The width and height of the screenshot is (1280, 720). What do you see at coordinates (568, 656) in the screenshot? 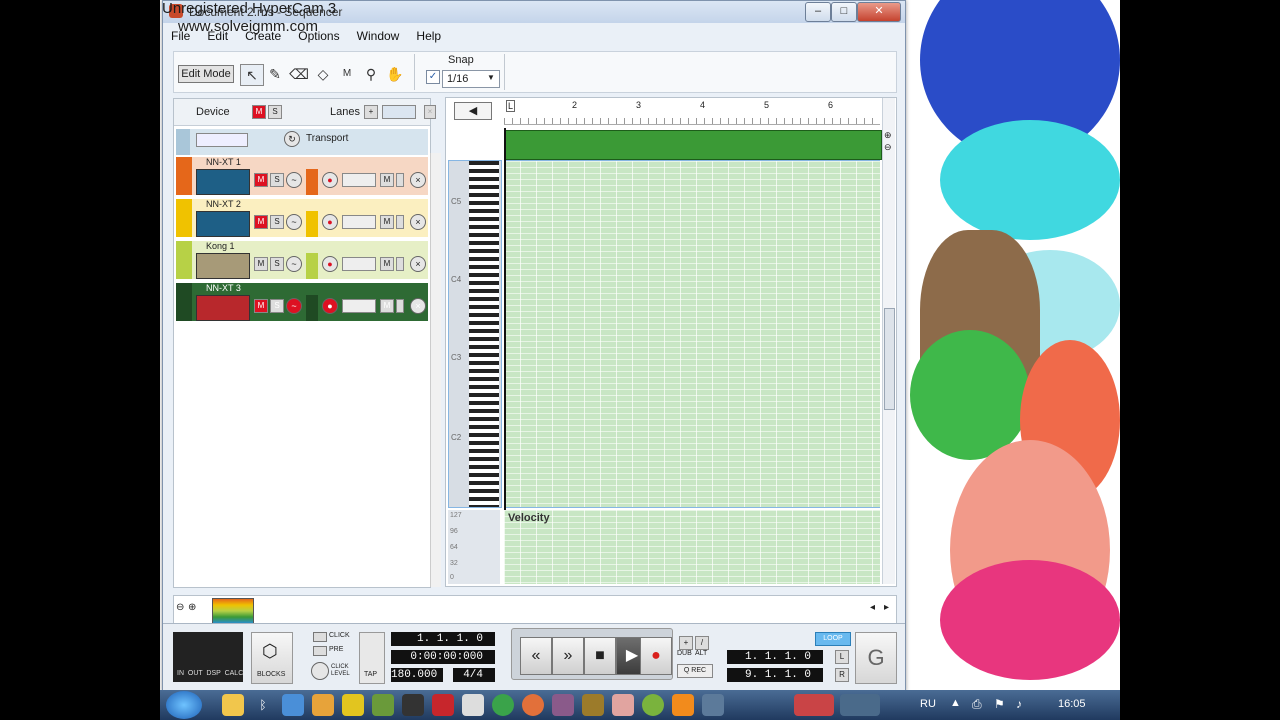
I see `fast-forward-button: »` at bounding box center [568, 656].